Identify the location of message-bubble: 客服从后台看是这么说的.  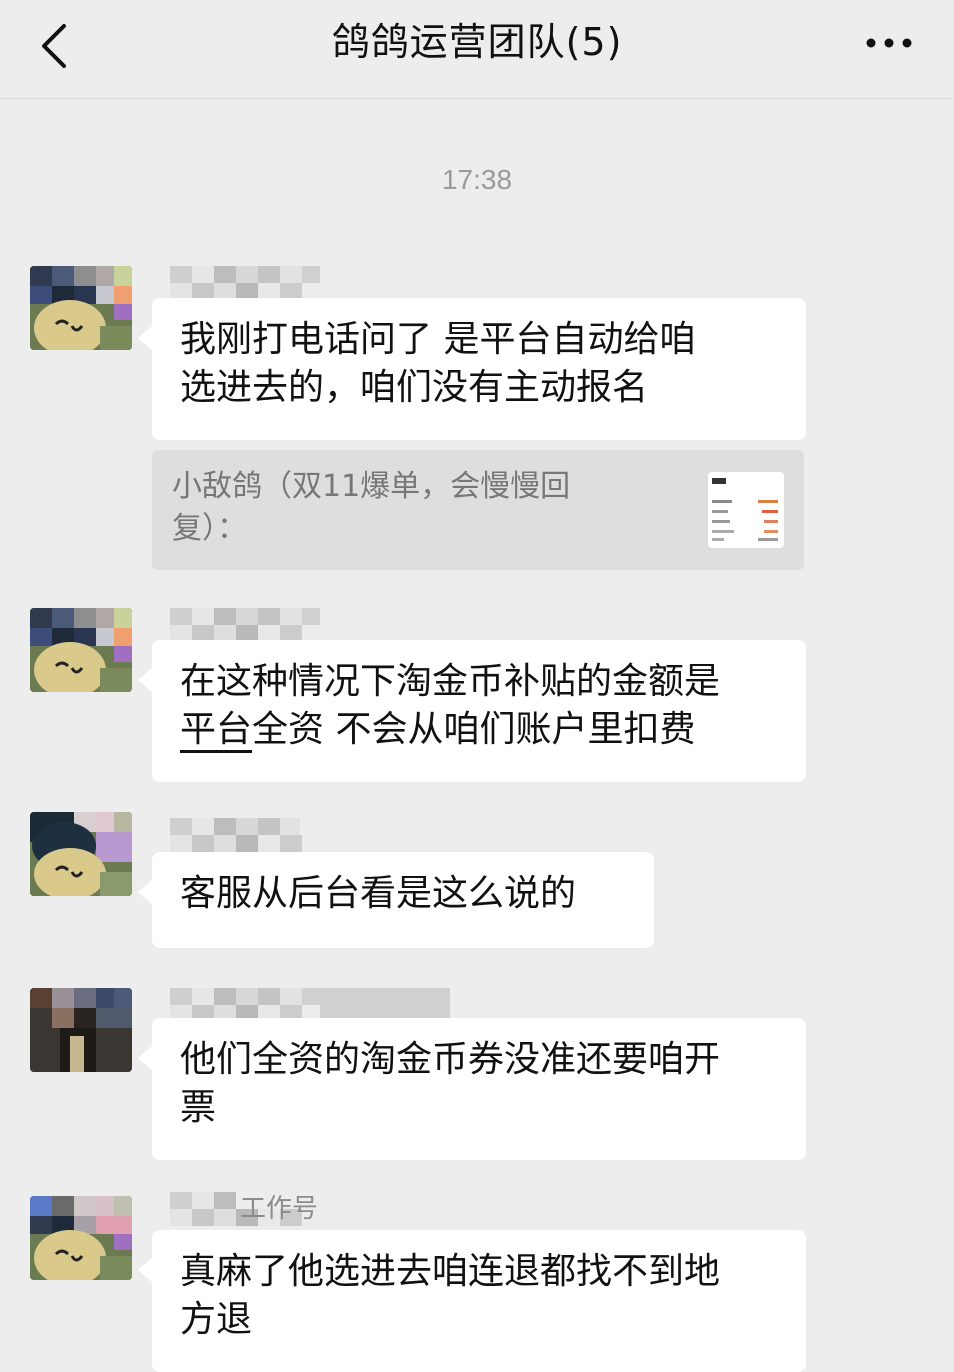
(396, 900).